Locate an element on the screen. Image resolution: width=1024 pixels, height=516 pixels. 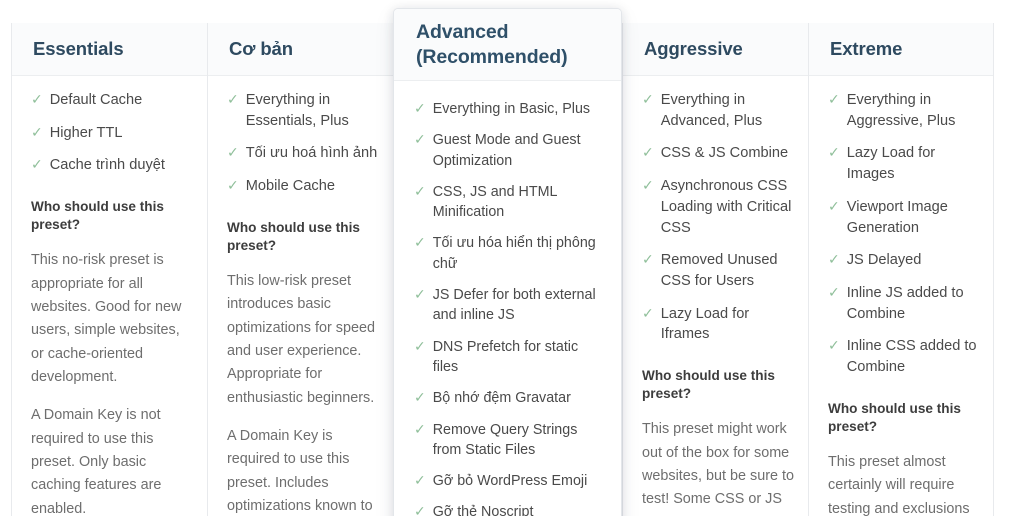
list-item: ✓ Lazy Load for Iframes is located at coordinates (718, 324).